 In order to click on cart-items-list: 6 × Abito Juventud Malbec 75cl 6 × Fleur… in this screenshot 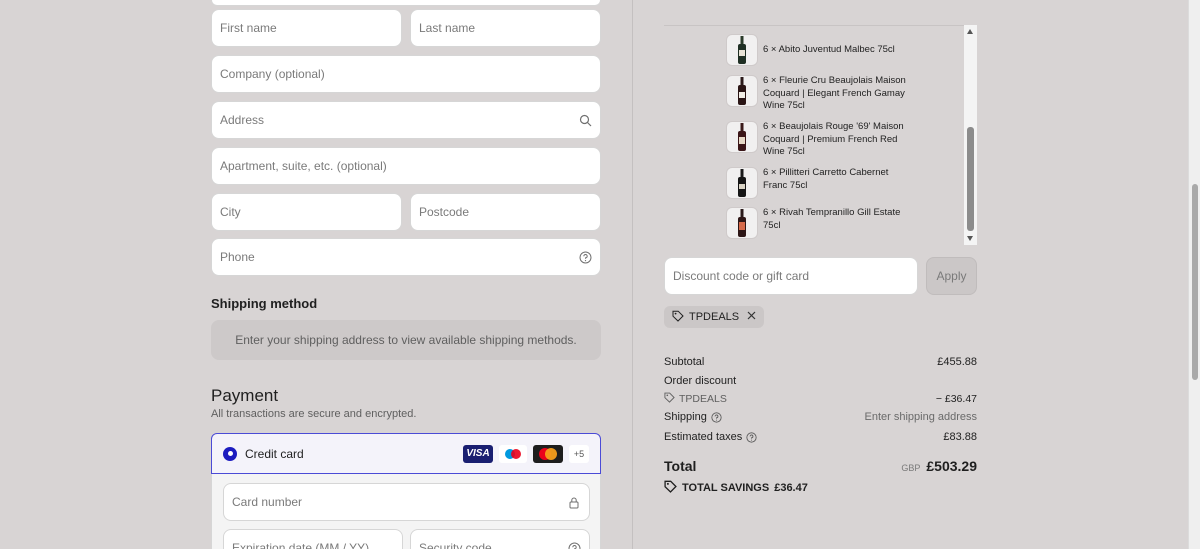, I will do `click(820, 135)`.